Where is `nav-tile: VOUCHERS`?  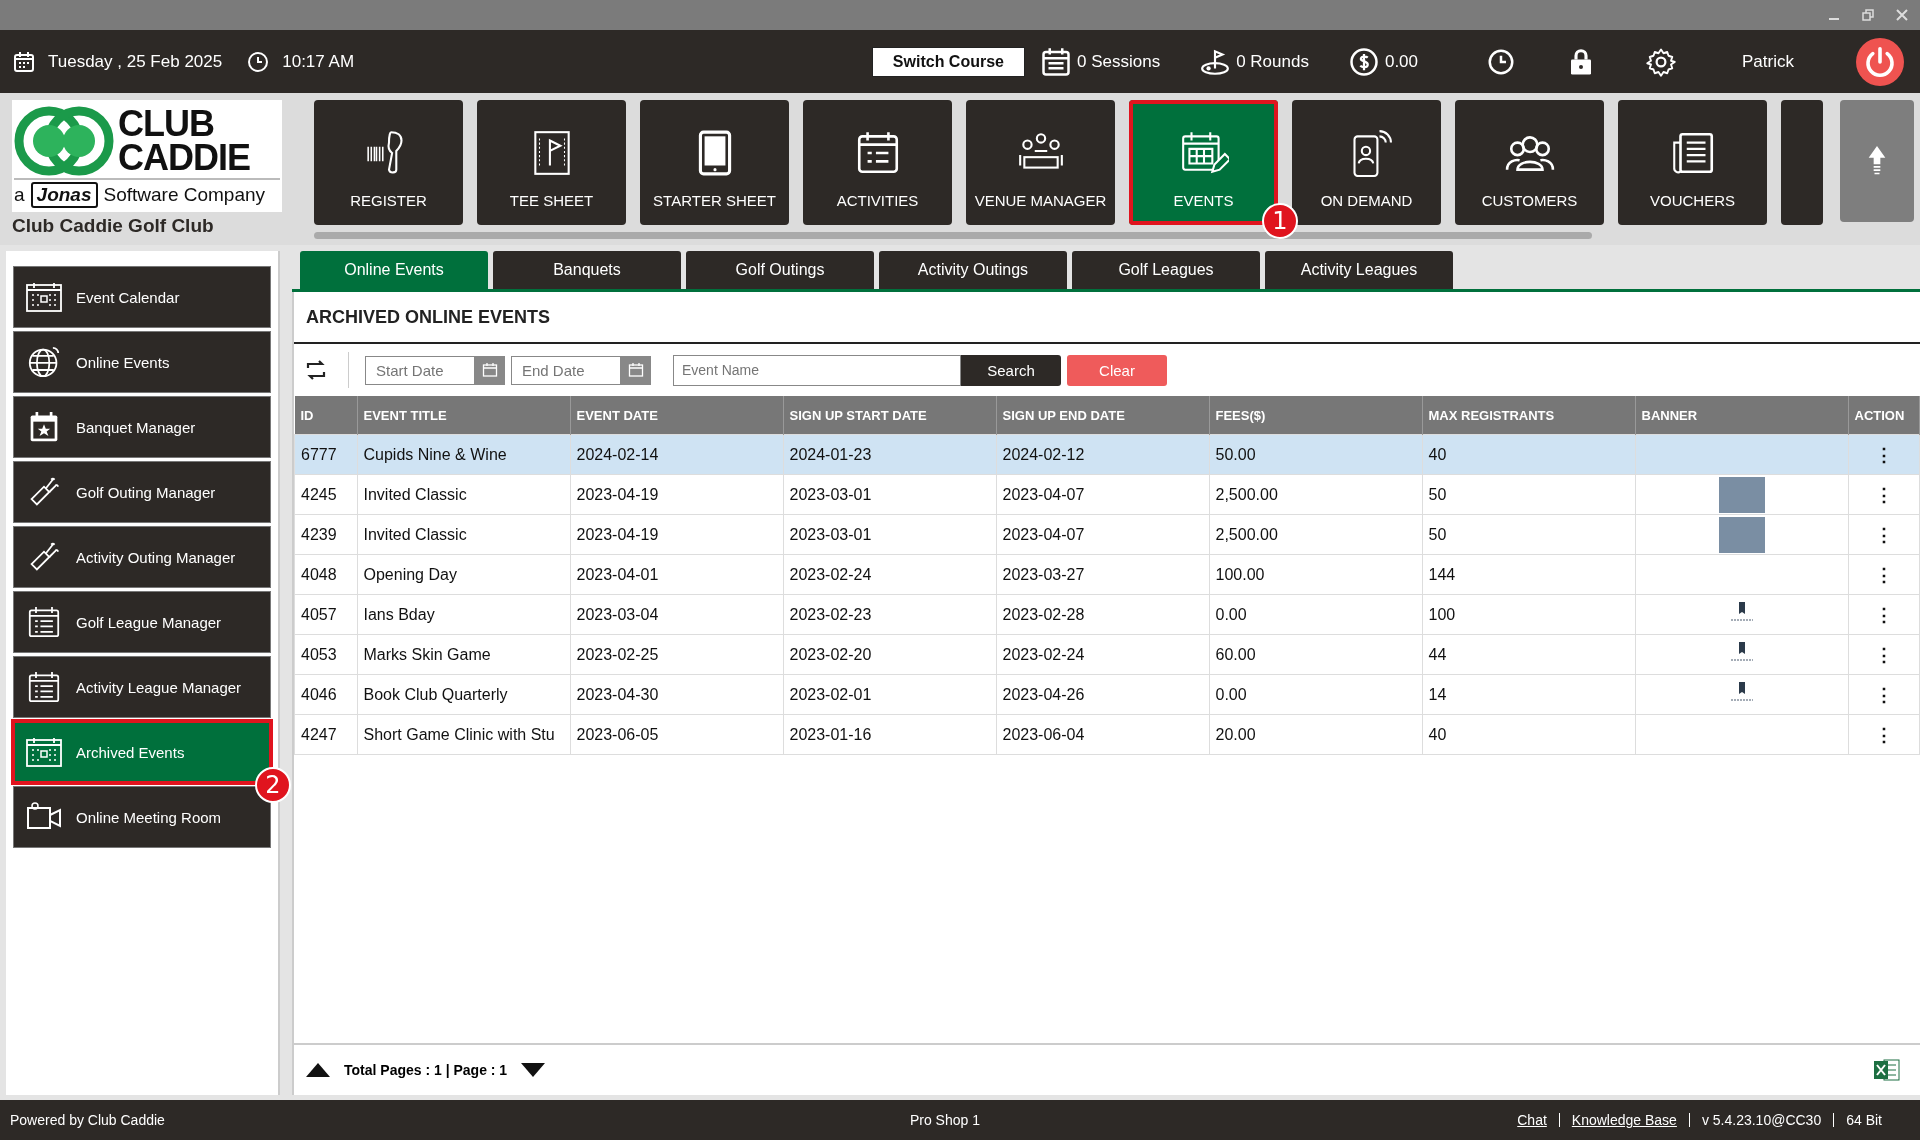
nav-tile: VOUCHERS is located at coordinates (1692, 162).